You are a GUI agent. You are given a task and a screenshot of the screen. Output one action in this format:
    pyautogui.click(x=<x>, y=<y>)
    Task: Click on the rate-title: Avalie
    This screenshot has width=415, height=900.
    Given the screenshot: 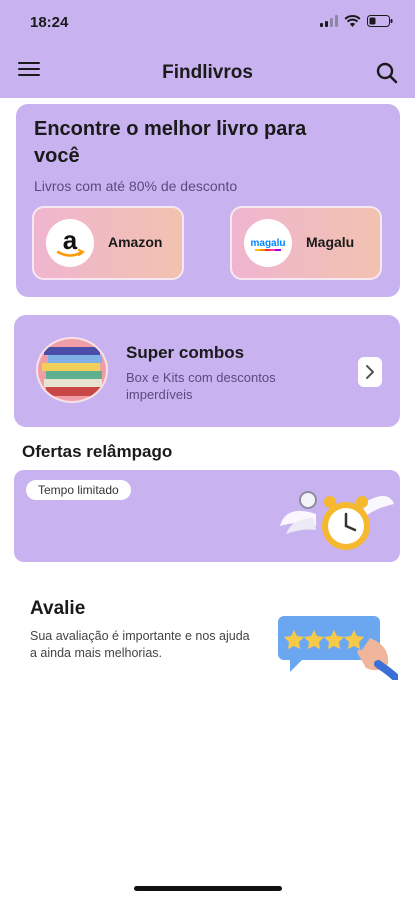 What is the action you would take?
    pyautogui.click(x=58, y=608)
    